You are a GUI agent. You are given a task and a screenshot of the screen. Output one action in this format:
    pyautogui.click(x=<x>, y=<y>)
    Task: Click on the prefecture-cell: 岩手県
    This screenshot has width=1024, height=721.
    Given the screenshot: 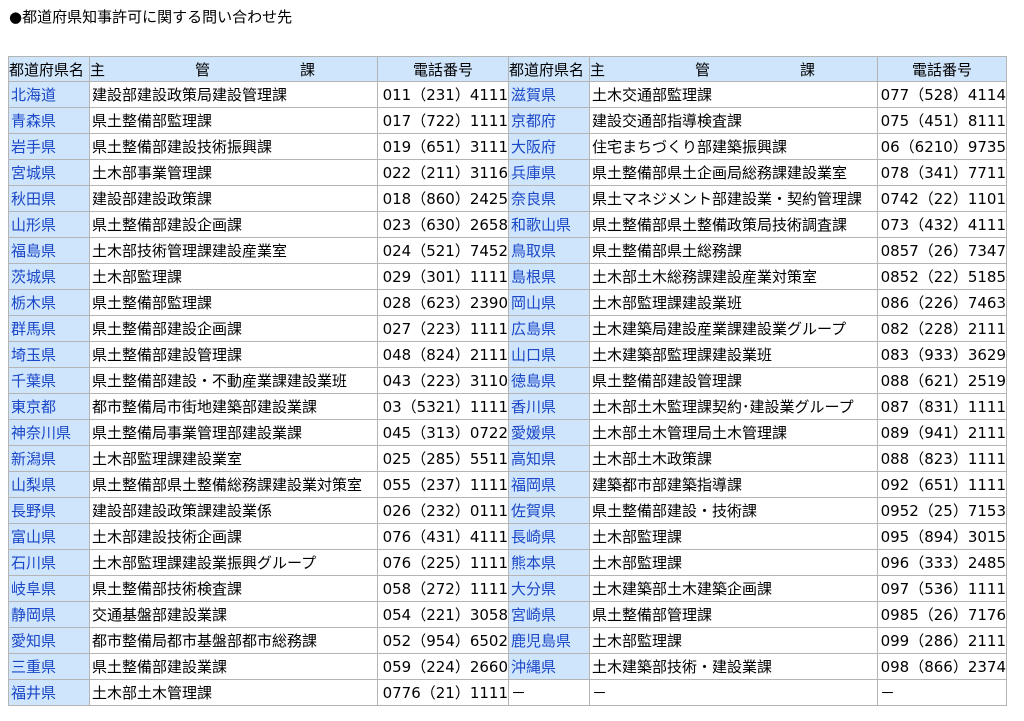 What is the action you would take?
    pyautogui.click(x=49, y=146)
    